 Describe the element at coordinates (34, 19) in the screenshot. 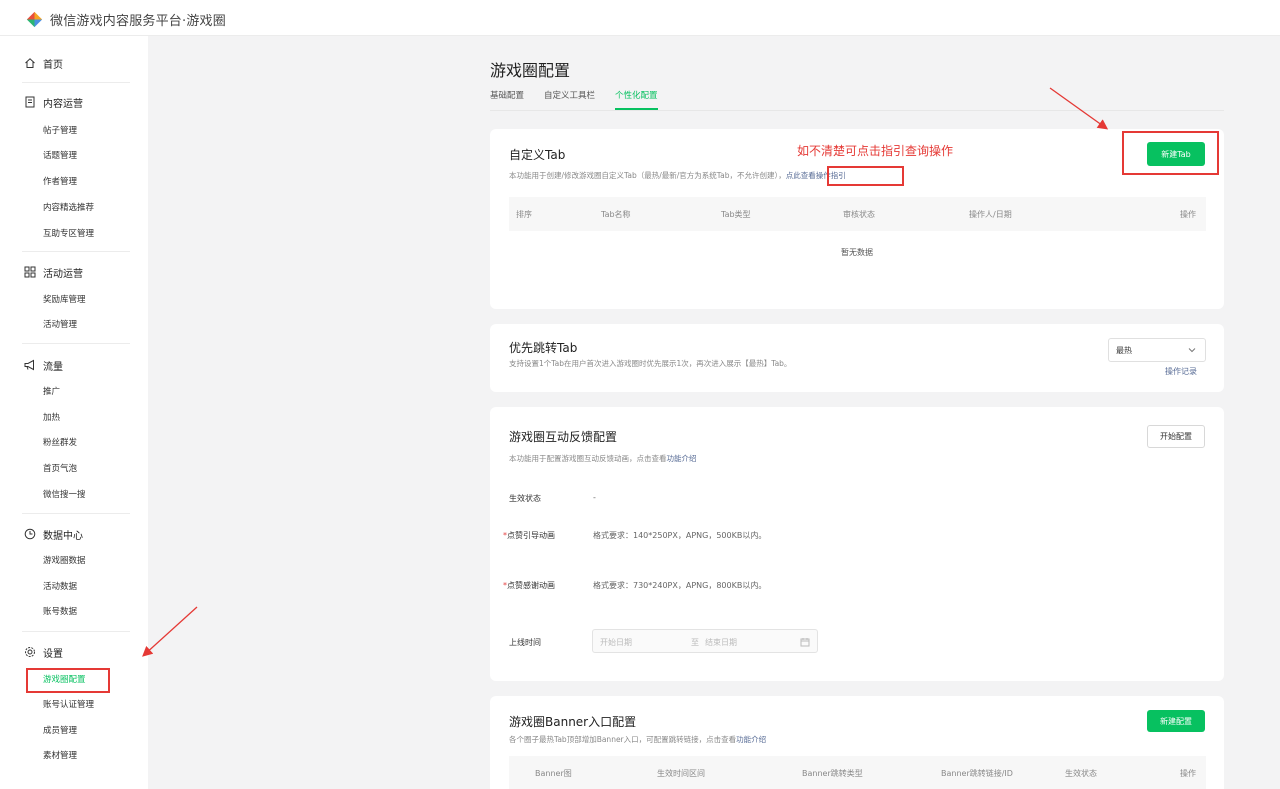

I see `platform-logo-icon` at that location.